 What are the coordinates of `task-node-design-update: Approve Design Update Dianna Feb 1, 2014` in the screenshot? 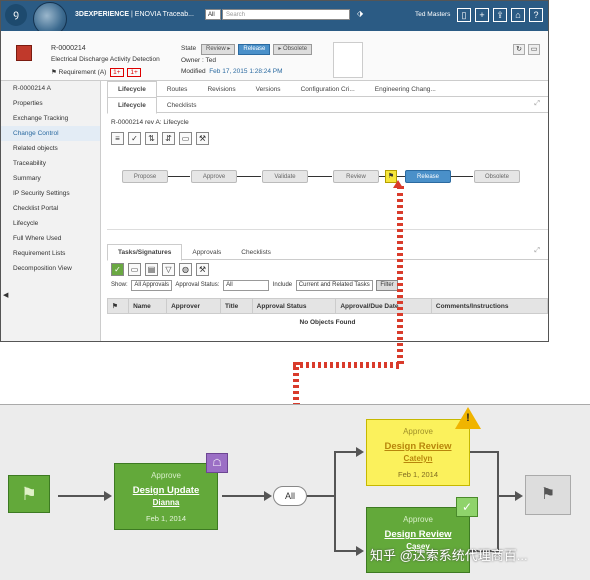 It's located at (166, 496).